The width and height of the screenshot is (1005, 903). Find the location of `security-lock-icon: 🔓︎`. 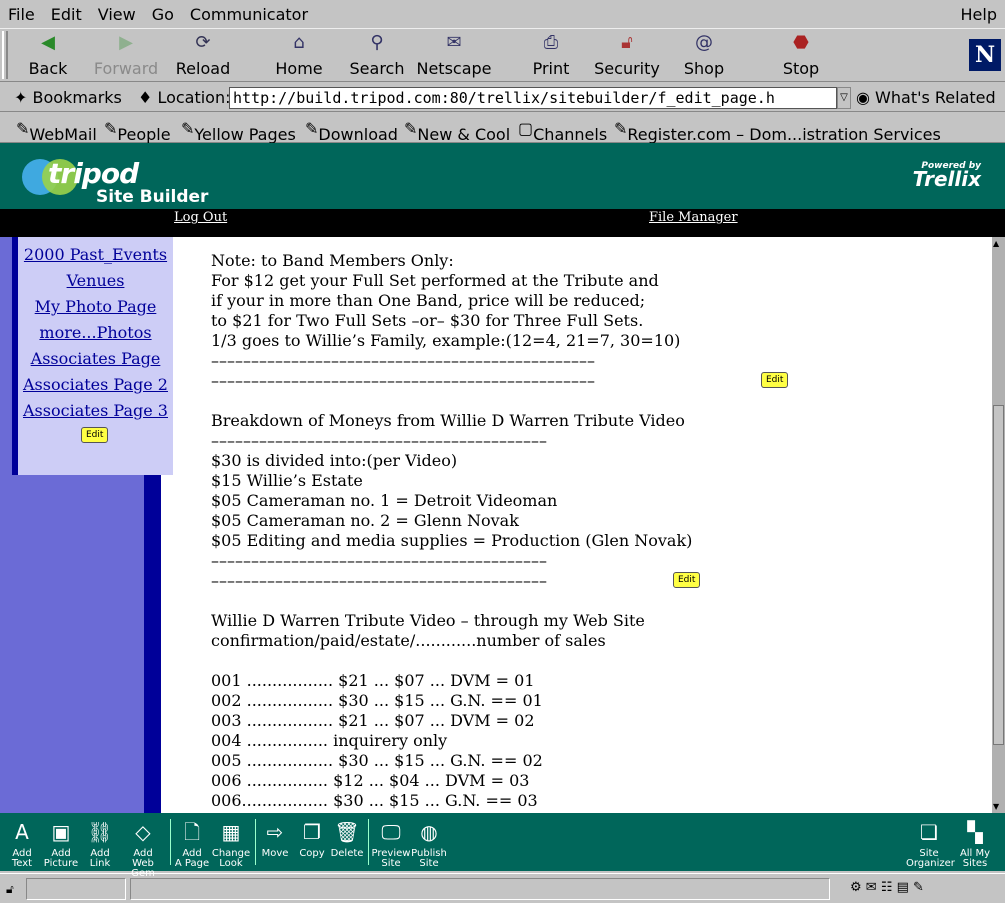

security-lock-icon: 🔓︎ is located at coordinates (10, 889).